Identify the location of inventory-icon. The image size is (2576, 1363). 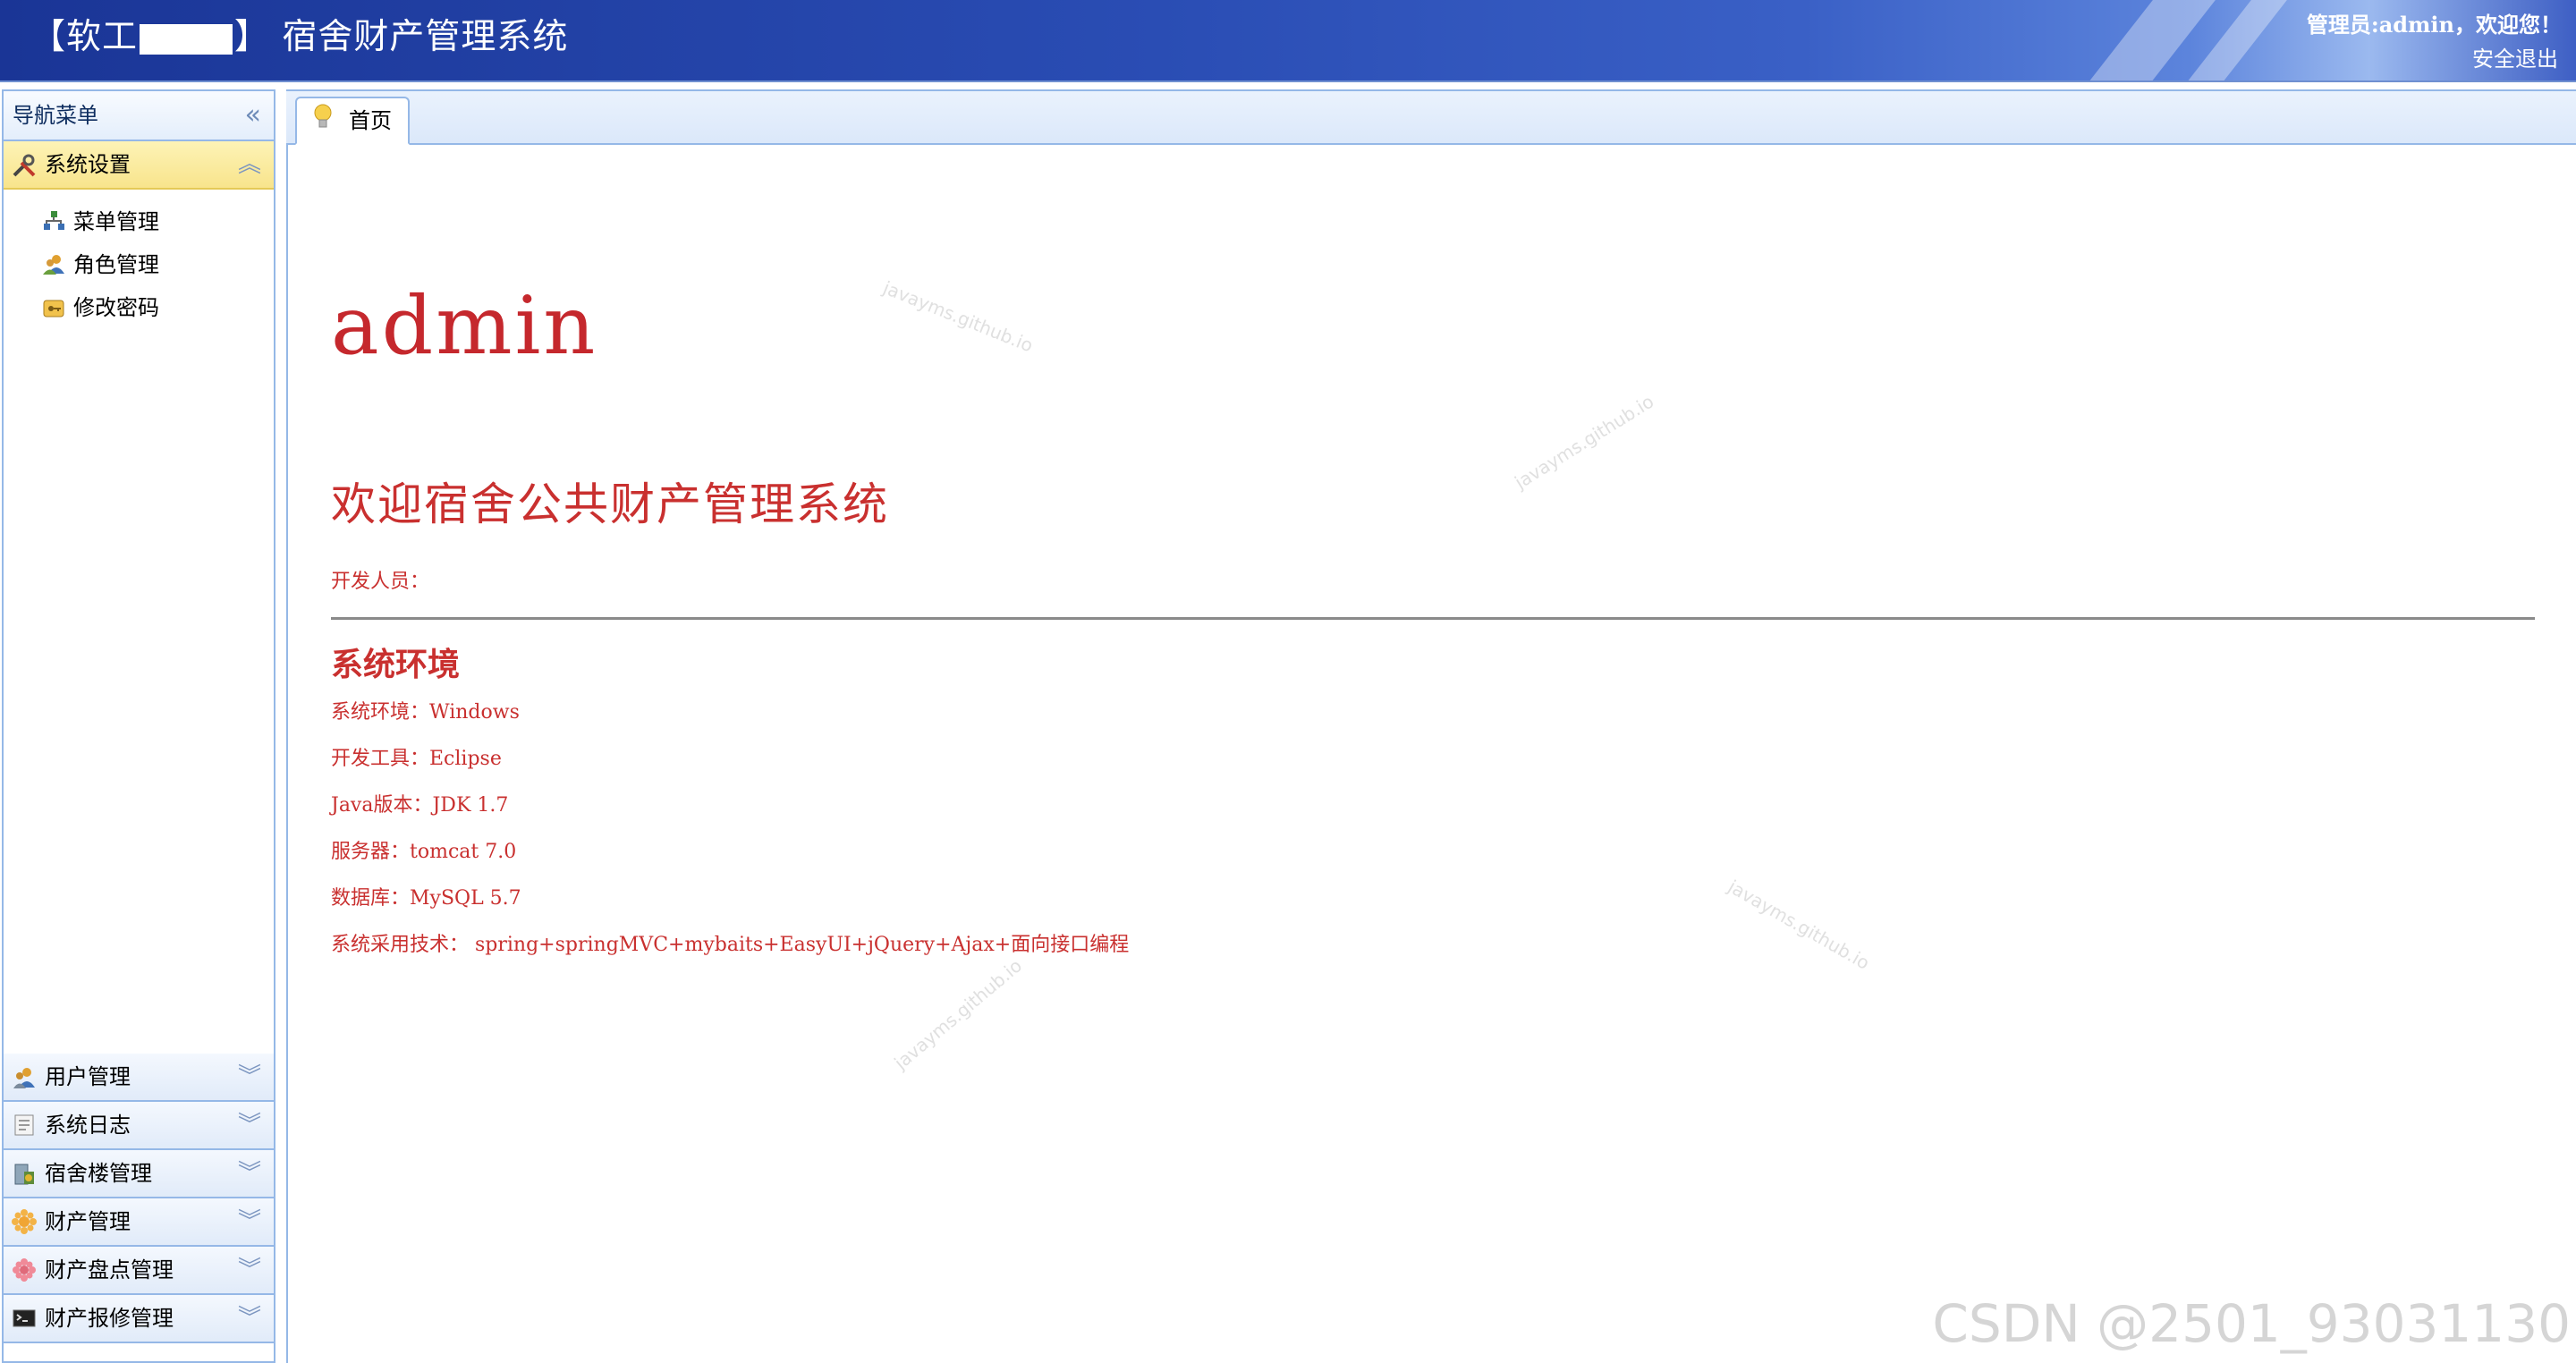
(24, 1271).